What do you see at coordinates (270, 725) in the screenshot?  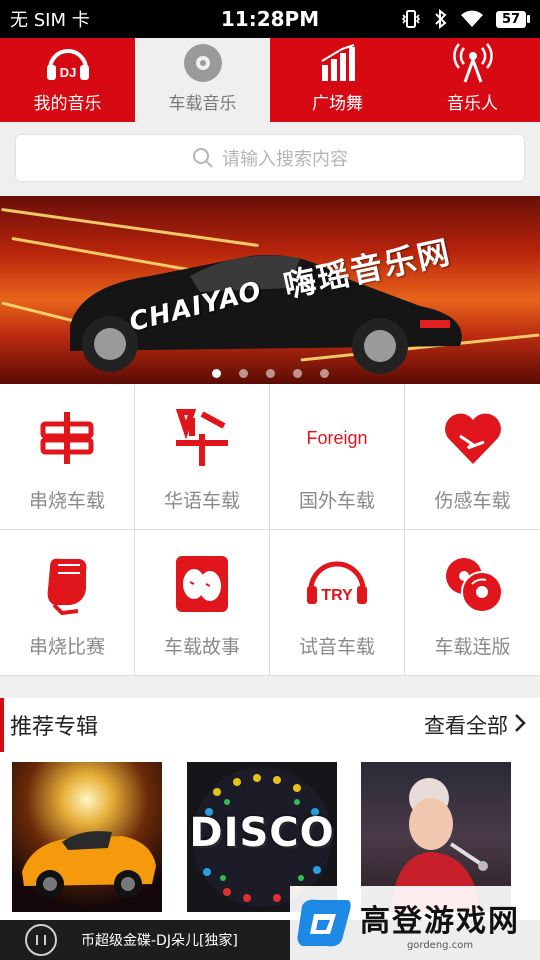 I see `recommended-header: 推荐专辑 查看全部` at bounding box center [270, 725].